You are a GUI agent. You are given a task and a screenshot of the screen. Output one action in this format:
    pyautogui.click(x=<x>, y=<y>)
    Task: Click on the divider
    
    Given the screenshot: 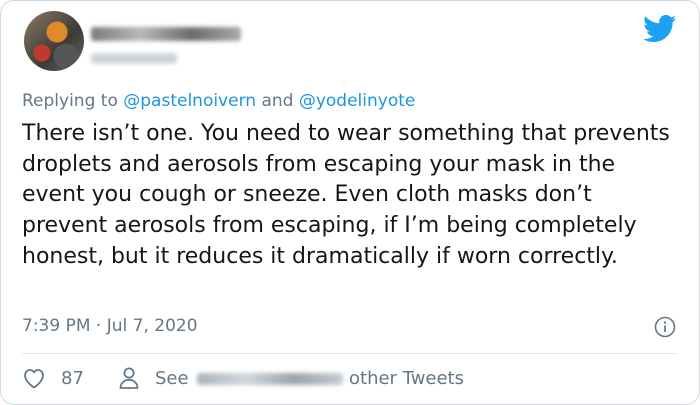 What is the action you would take?
    pyautogui.click(x=350, y=353)
    